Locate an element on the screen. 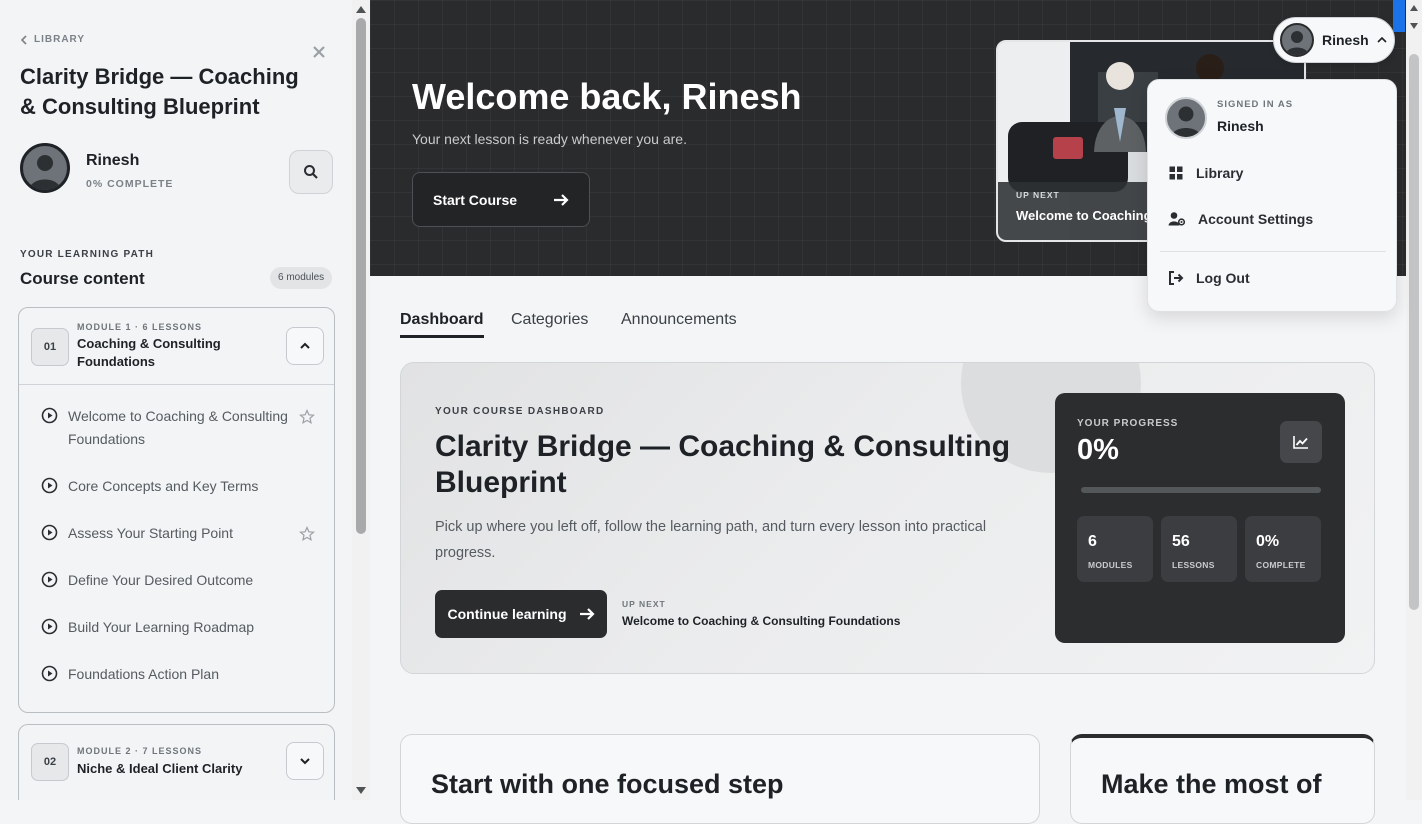 The height and width of the screenshot is (824, 1422). start-course-button: Start Course is located at coordinates (501, 199).